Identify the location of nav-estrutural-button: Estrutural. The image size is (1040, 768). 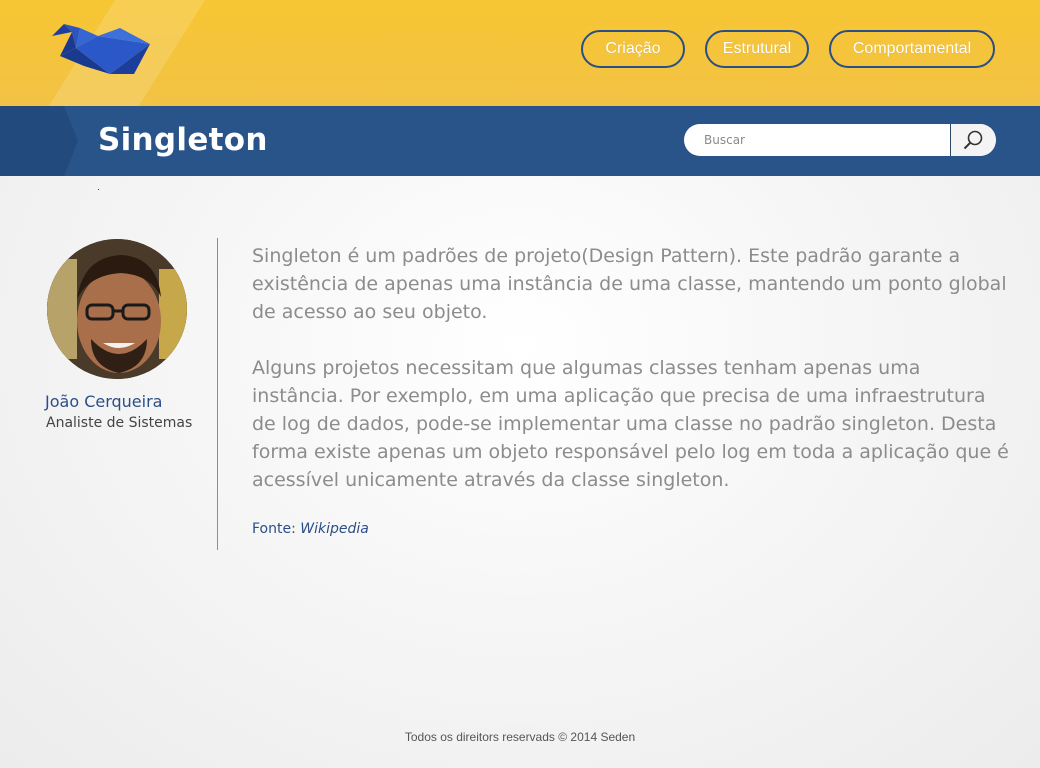
(757, 49).